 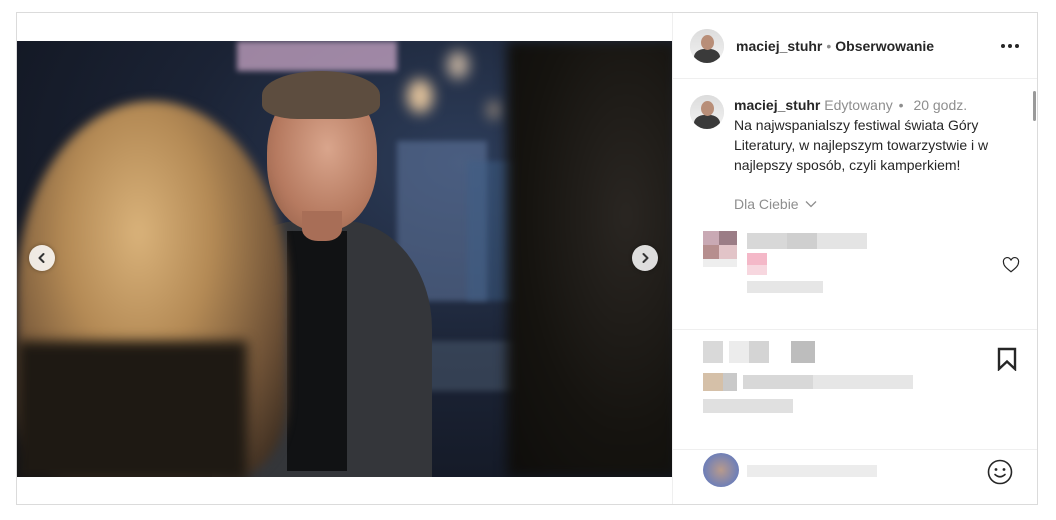 What do you see at coordinates (779, 46) in the screenshot?
I see `header-username: maciej_stuhr` at bounding box center [779, 46].